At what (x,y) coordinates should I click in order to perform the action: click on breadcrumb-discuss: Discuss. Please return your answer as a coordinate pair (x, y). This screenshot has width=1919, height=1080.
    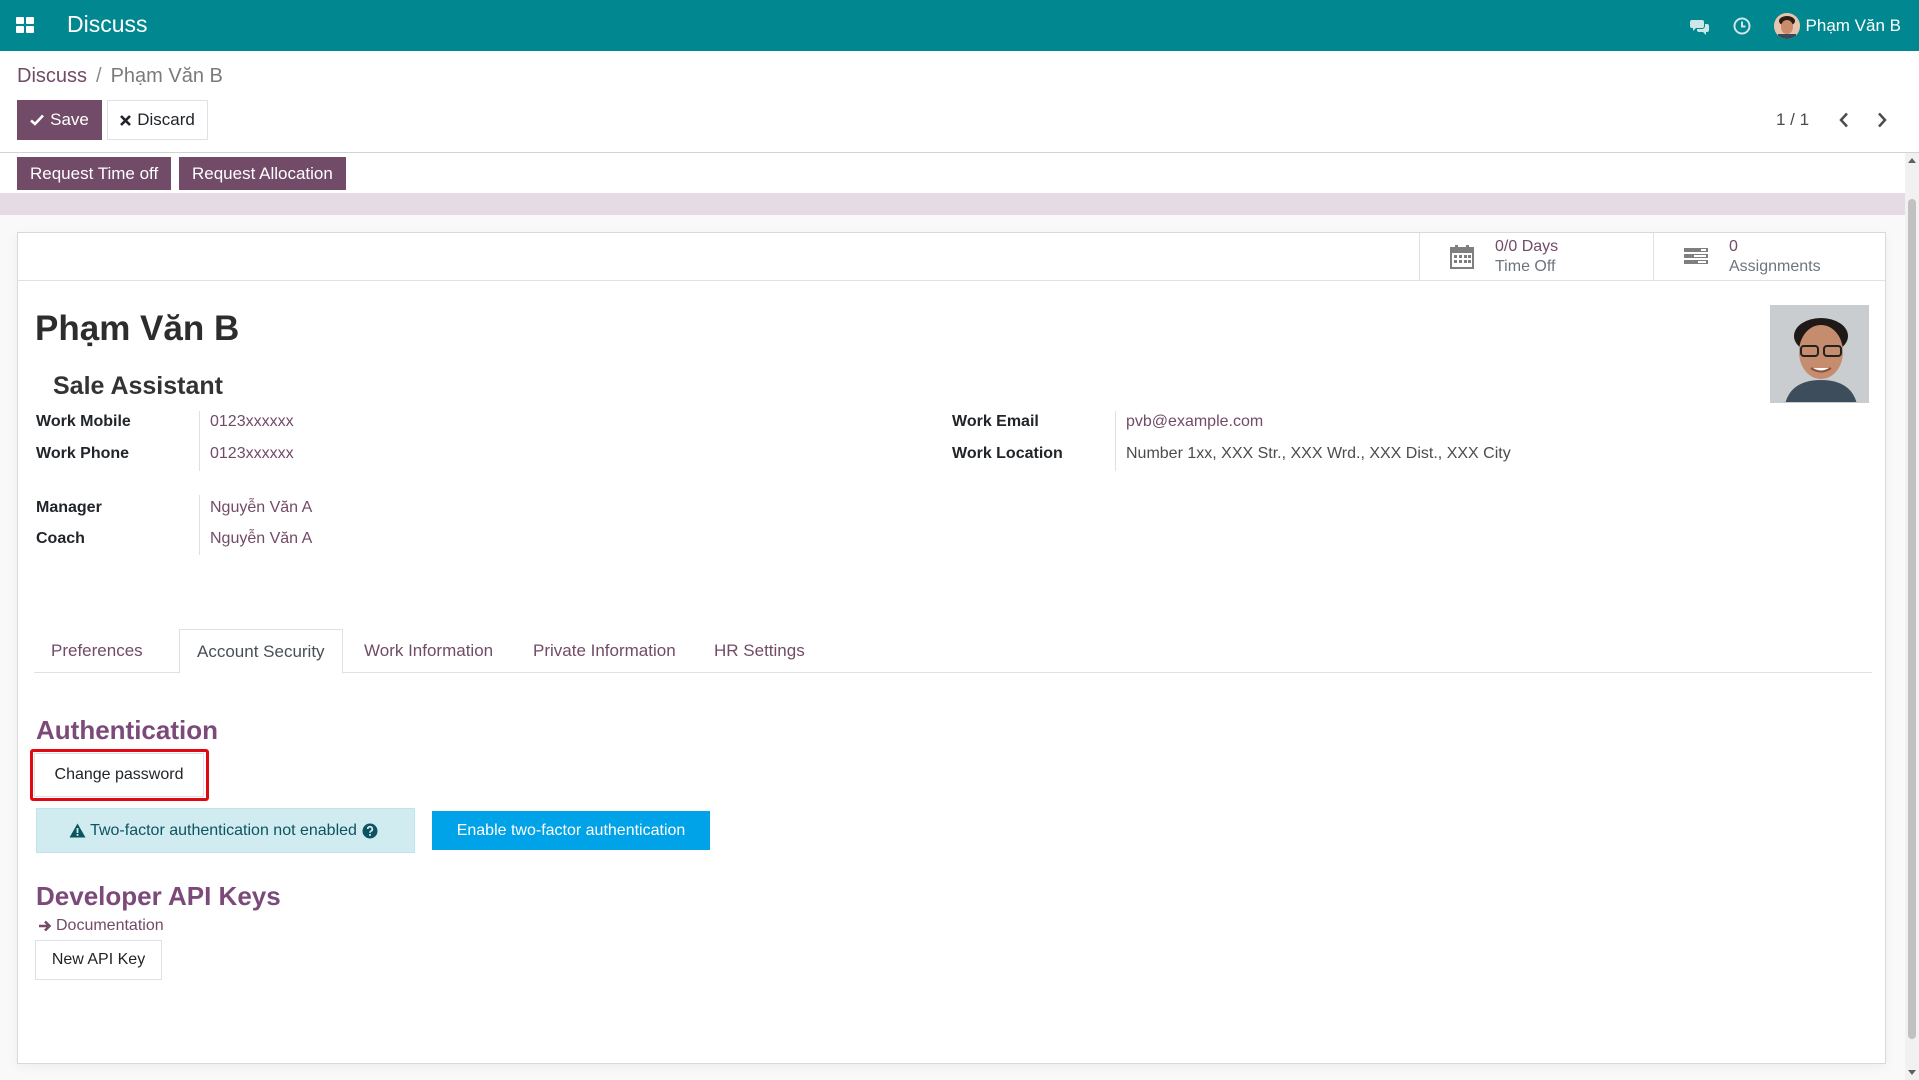
    Looking at the image, I should click on (52, 76).